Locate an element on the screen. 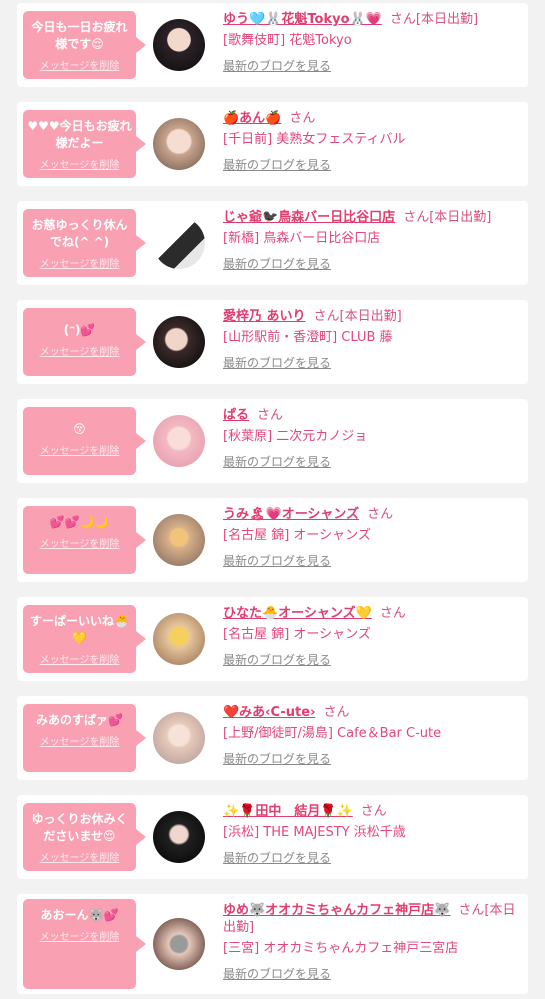 This screenshot has width=545, height=999. girl-name-link: ❤️みあ‹C-ute› is located at coordinates (269, 712).